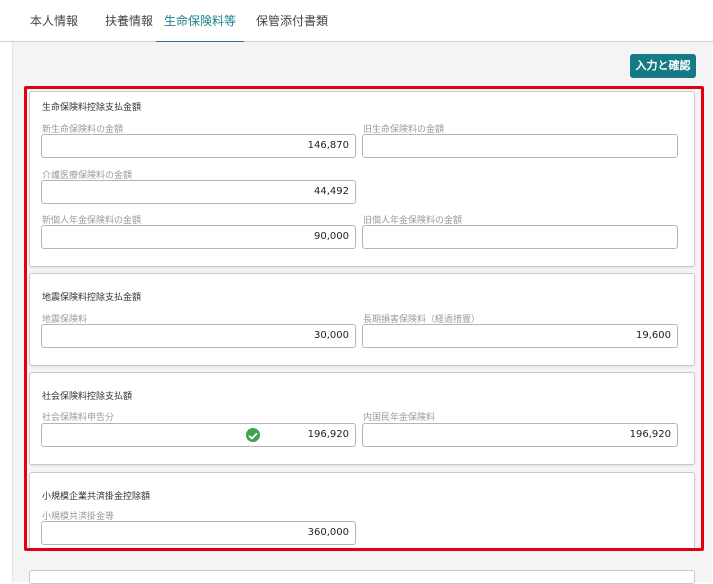  Describe the element at coordinates (198, 336) in the screenshot. I see `earthquake-field: 30,000` at that location.